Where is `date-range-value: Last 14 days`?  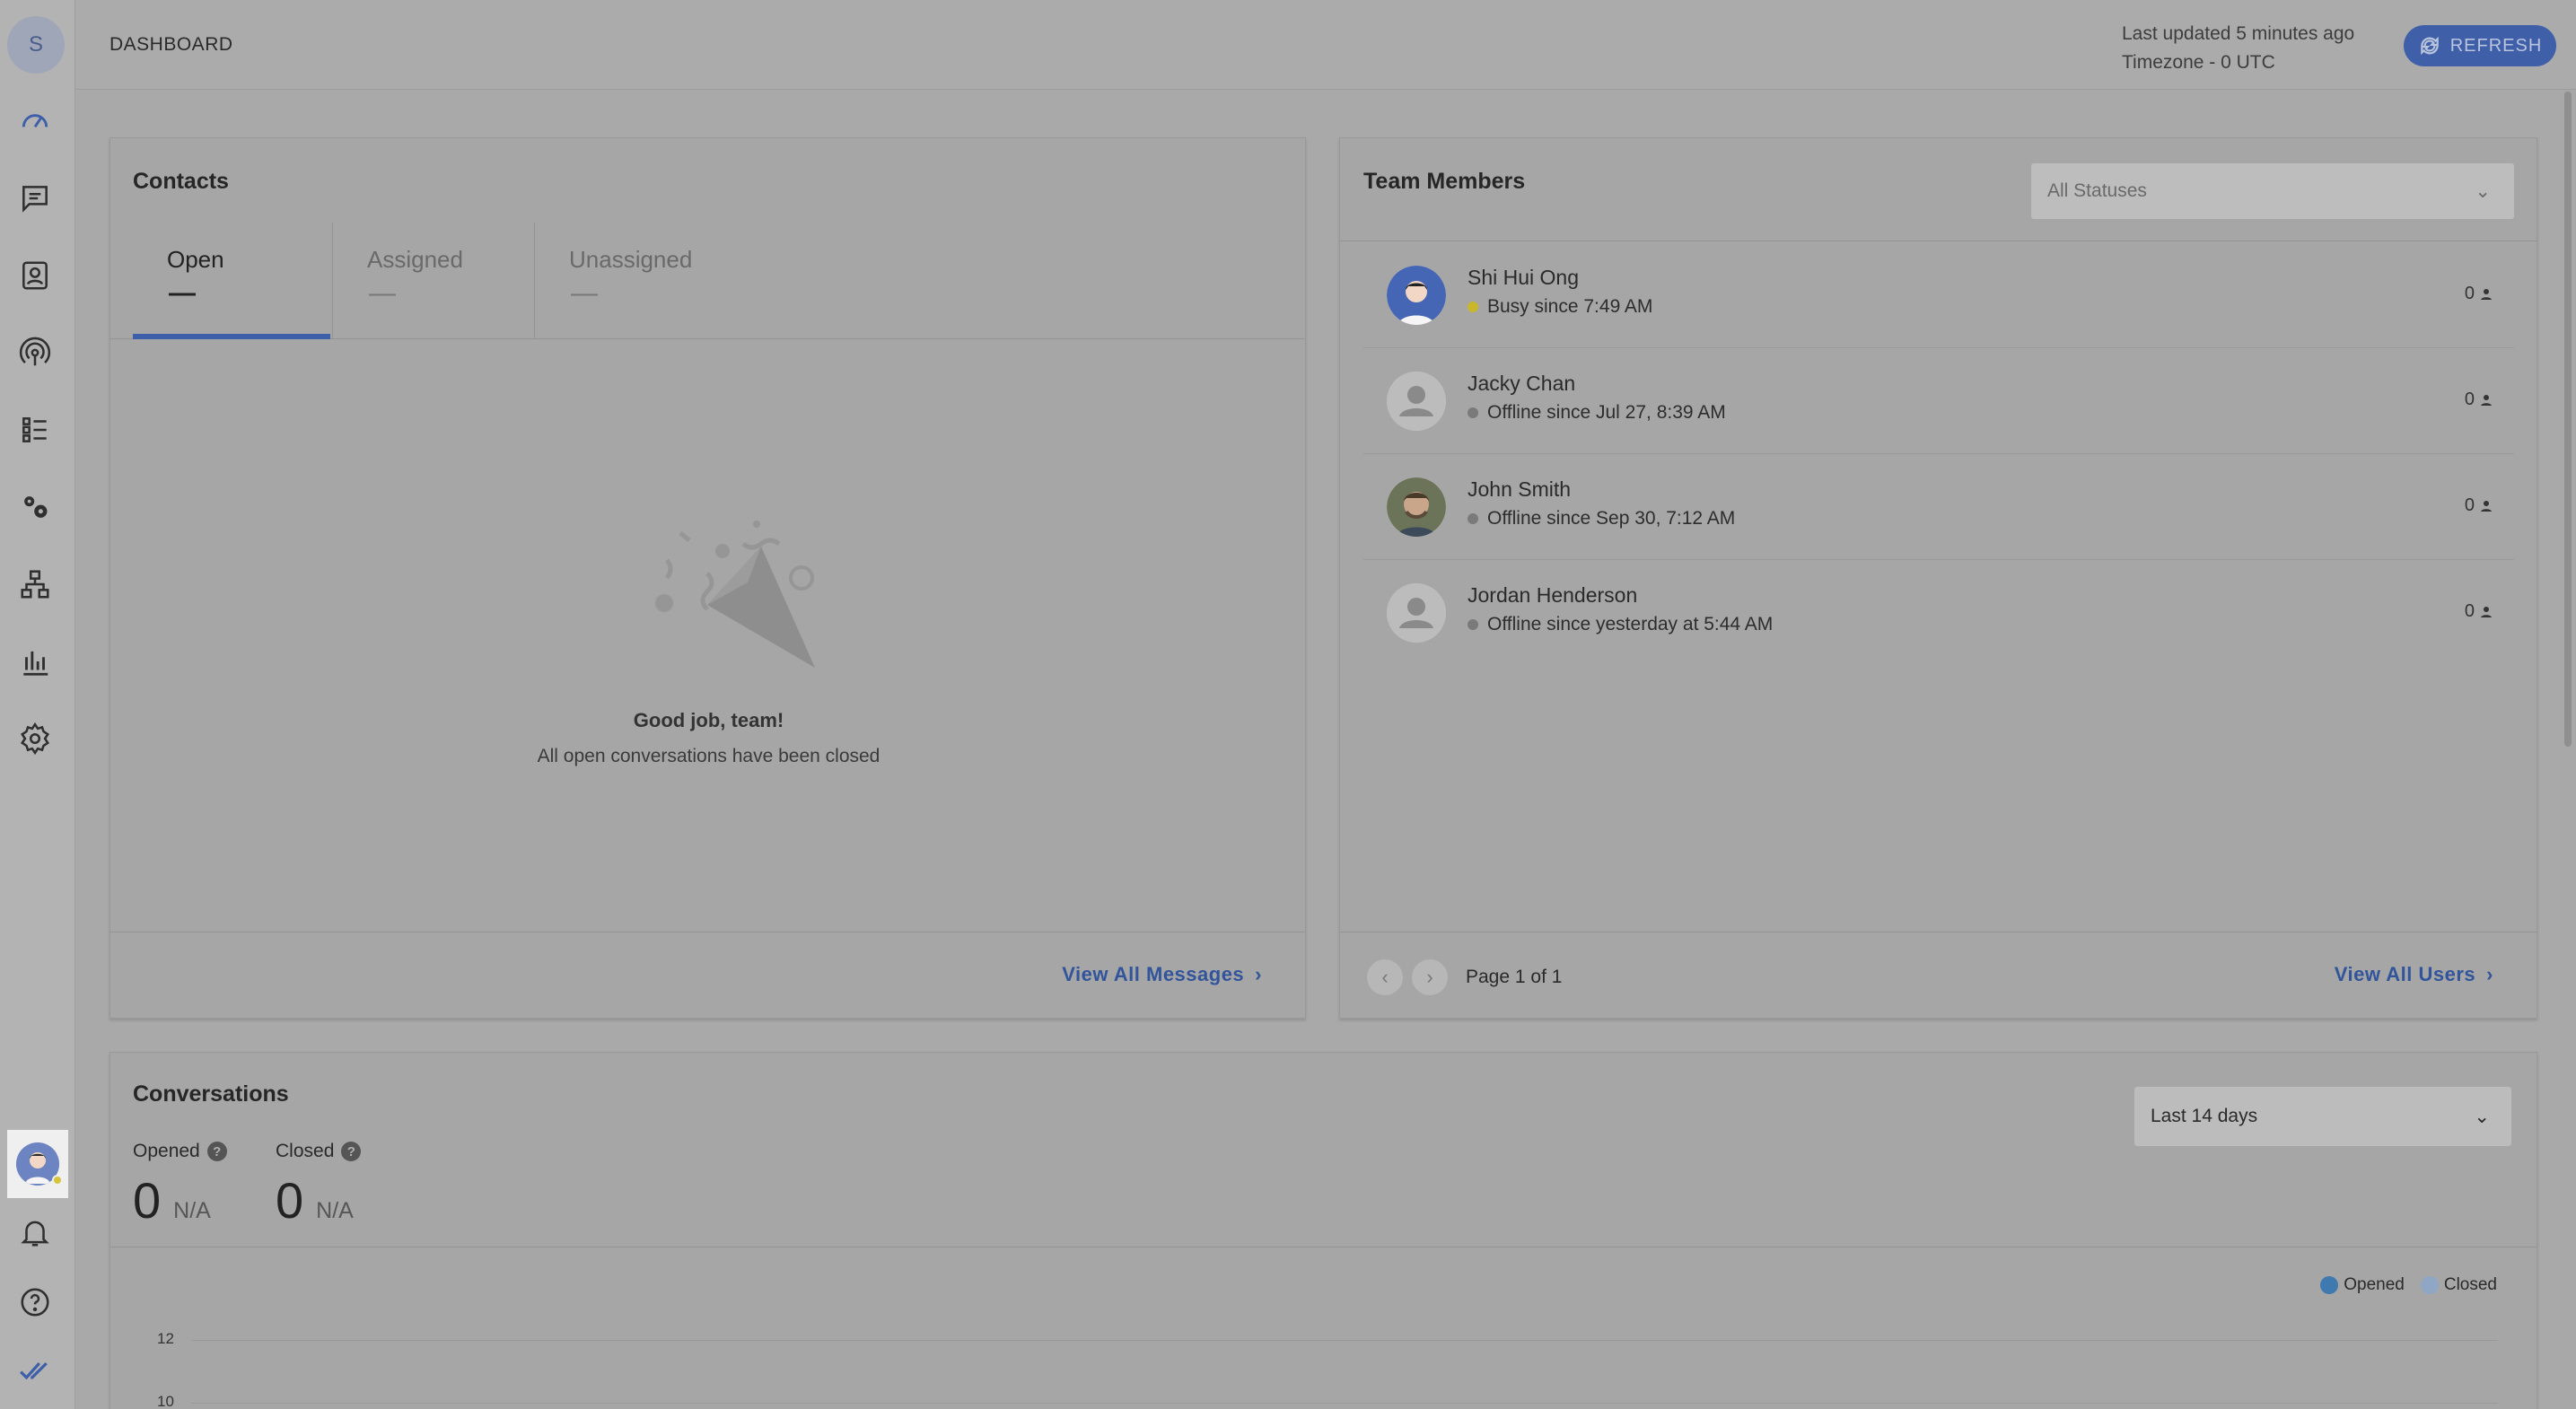
date-range-value: Last 14 days is located at coordinates (2204, 1116).